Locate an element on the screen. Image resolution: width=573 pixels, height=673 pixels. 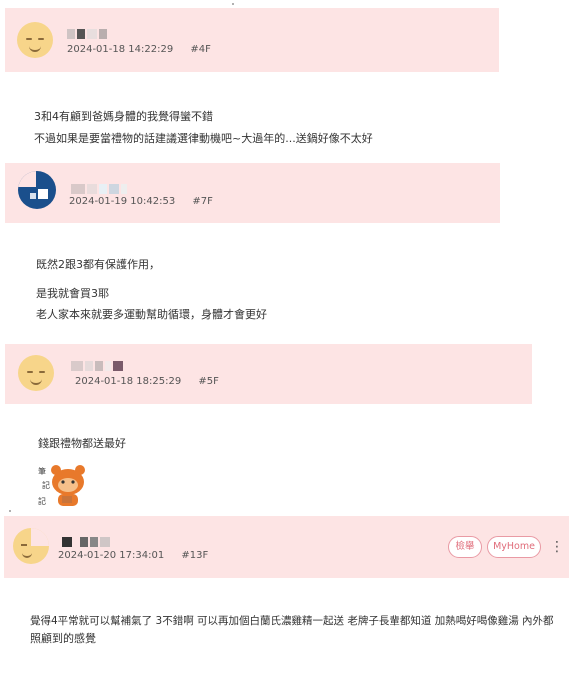
svg-text: 筆 is located at coordinates (42, 471).